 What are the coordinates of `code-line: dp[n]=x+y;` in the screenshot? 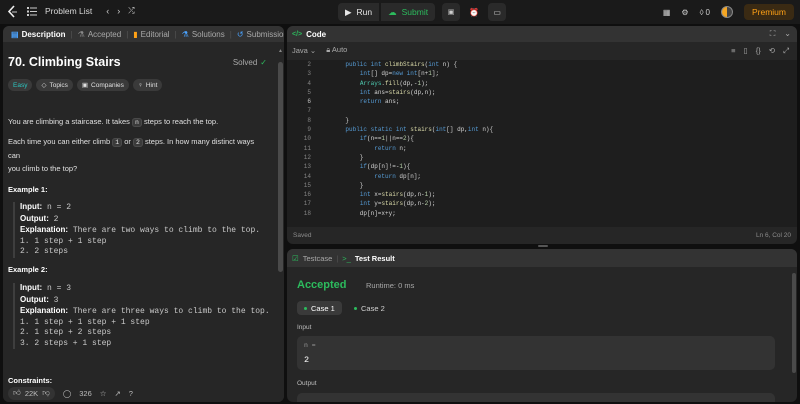 It's located at (412, 213).